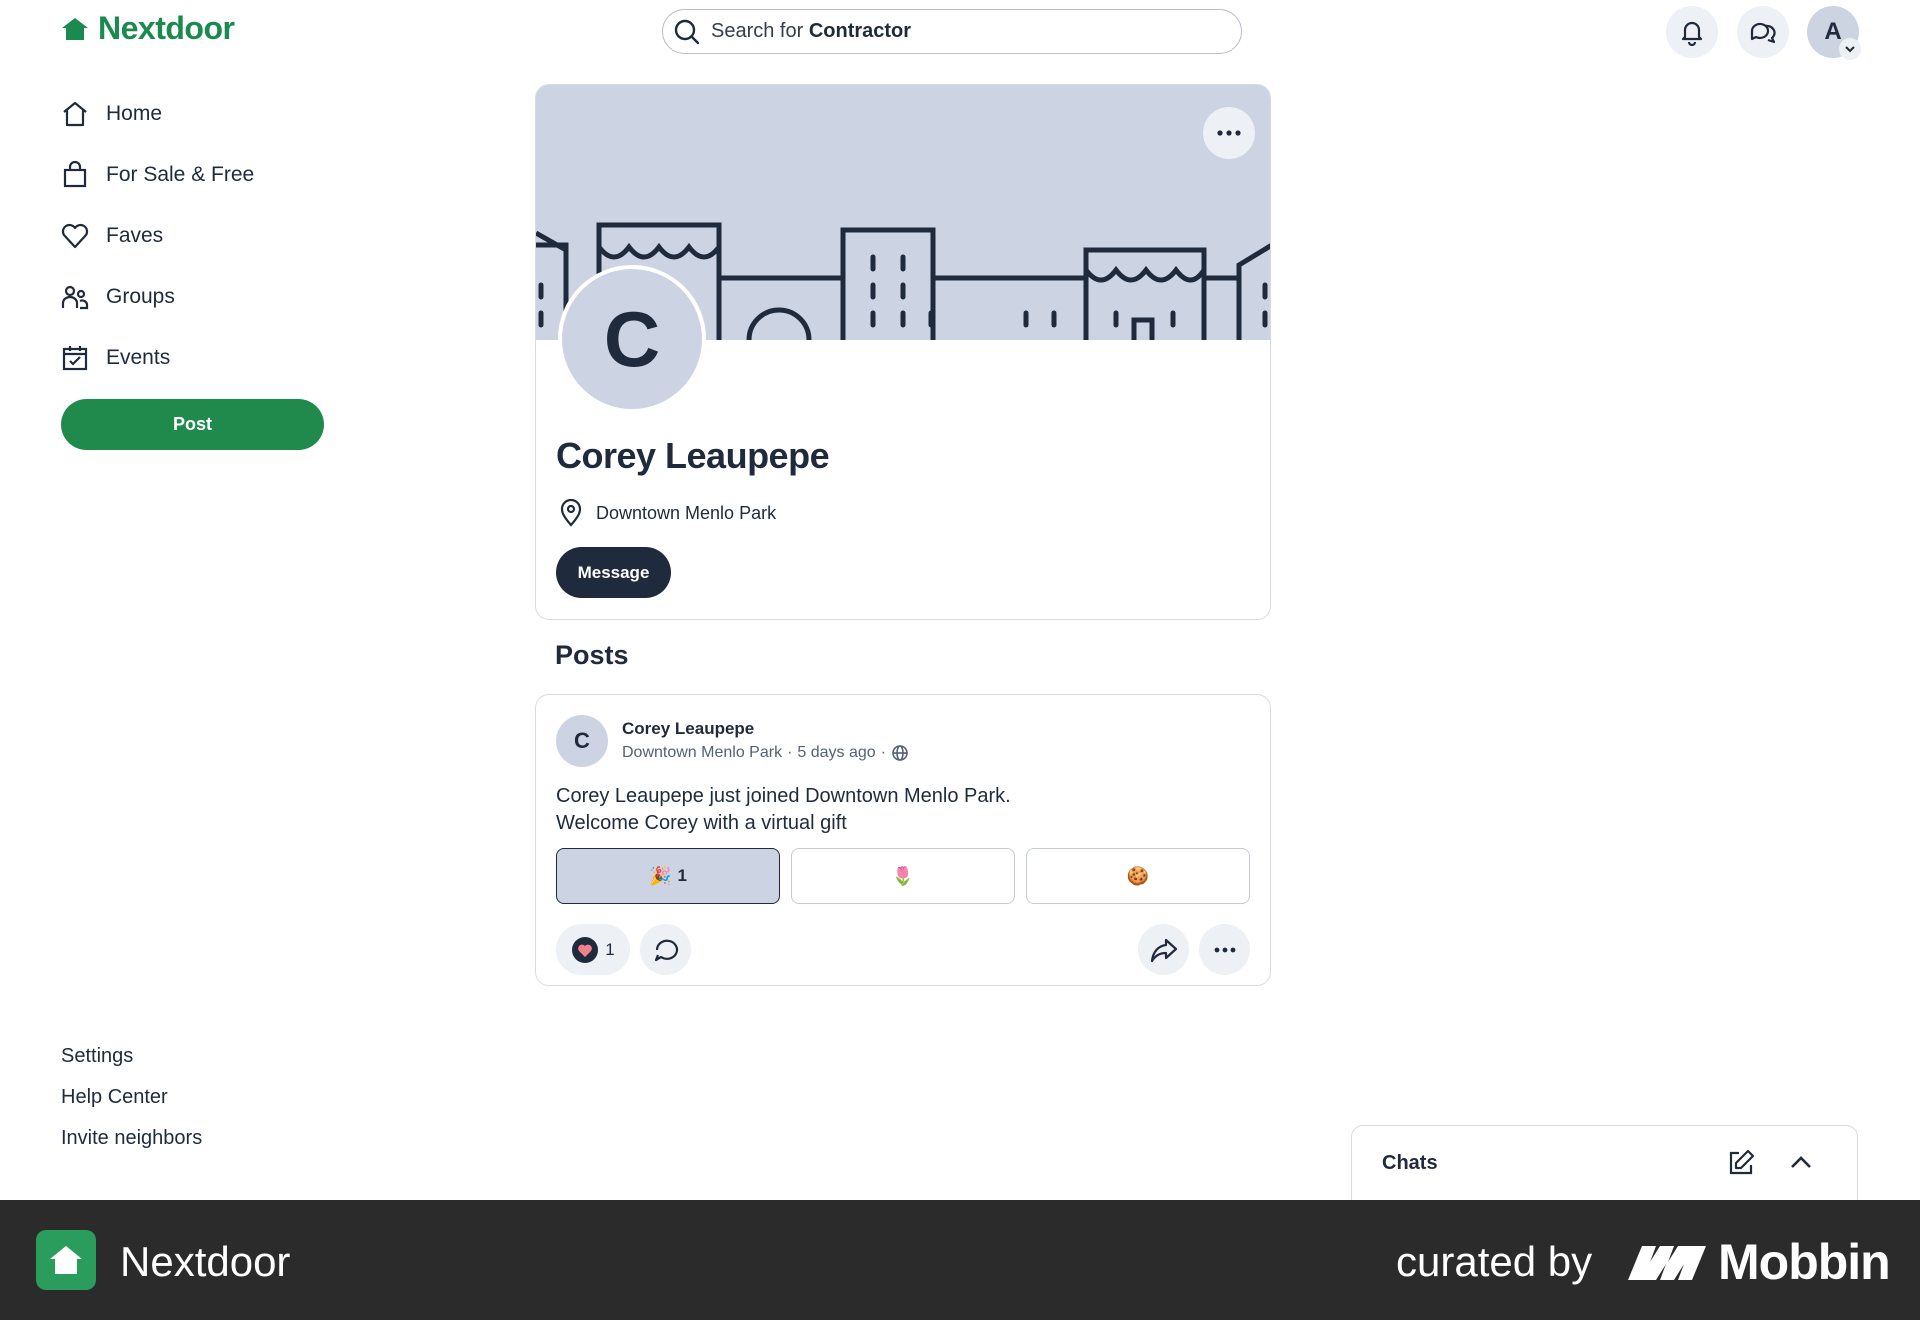 Image resolution: width=1920 pixels, height=1320 pixels. I want to click on gift-count: 1, so click(682, 875).